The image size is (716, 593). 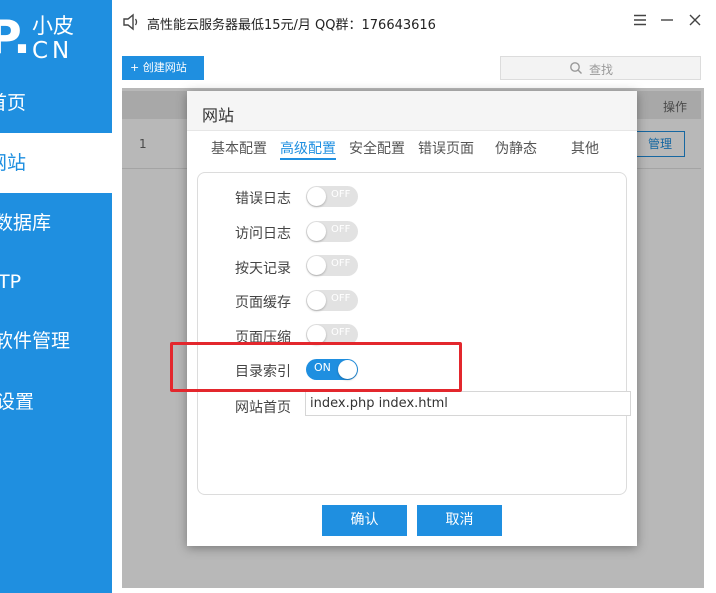 I want to click on site-index-input: index.php index.html, so click(x=468, y=403).